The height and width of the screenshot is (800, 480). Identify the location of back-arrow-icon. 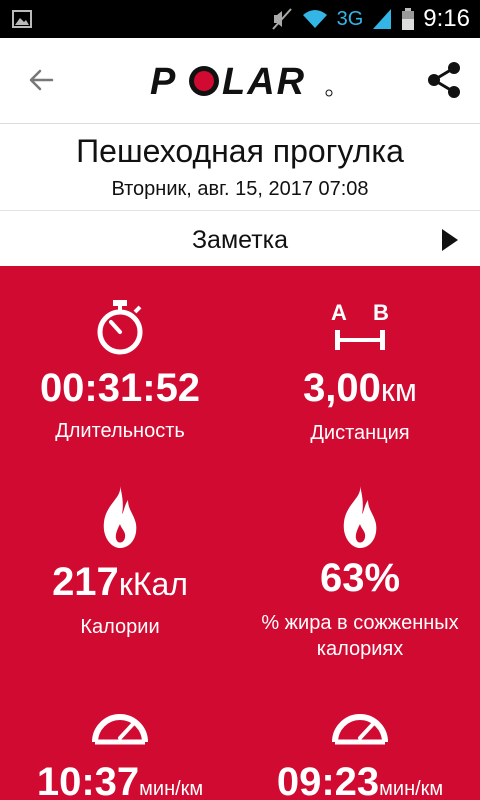
(42, 80).